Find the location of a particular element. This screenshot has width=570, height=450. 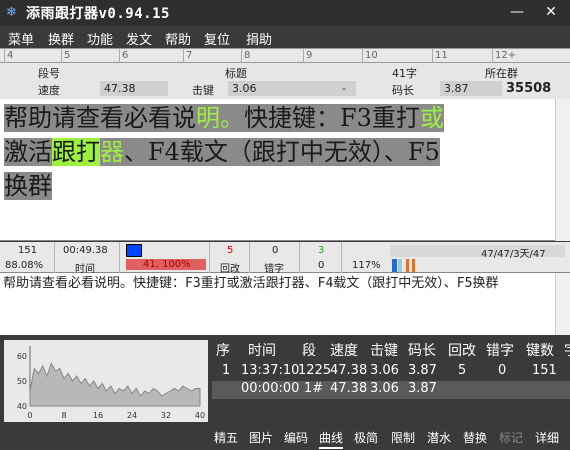

col-header: 回改 is located at coordinates (462, 351).